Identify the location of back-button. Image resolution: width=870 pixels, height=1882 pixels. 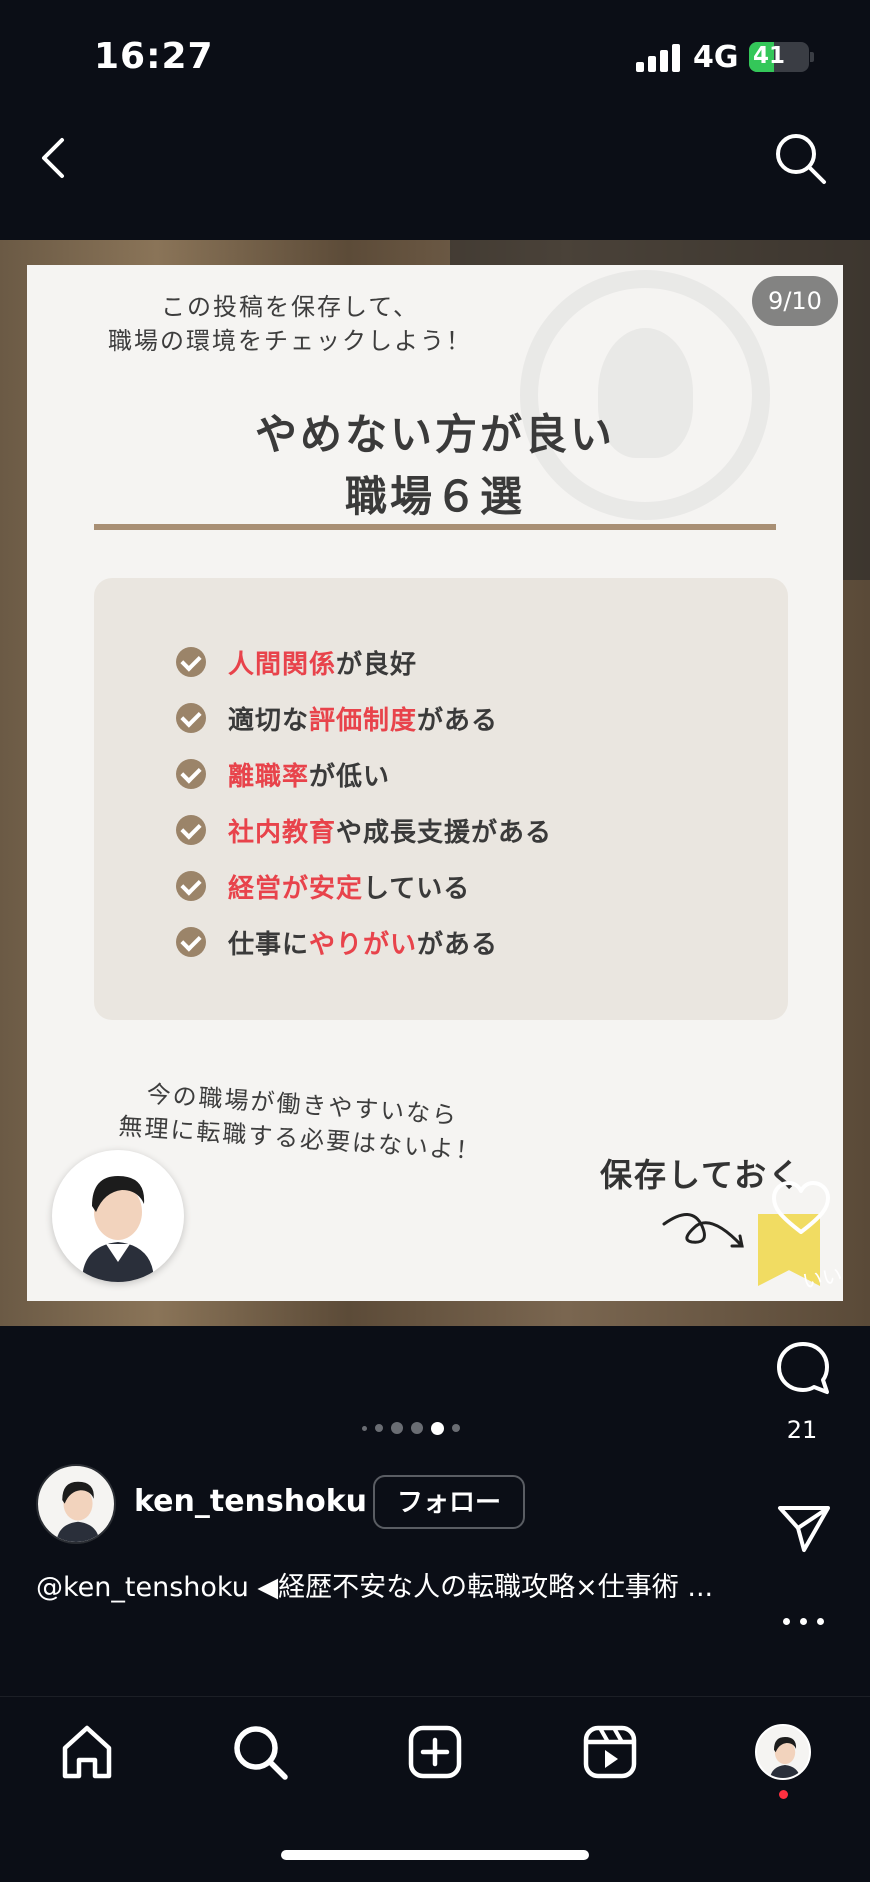
(55, 158).